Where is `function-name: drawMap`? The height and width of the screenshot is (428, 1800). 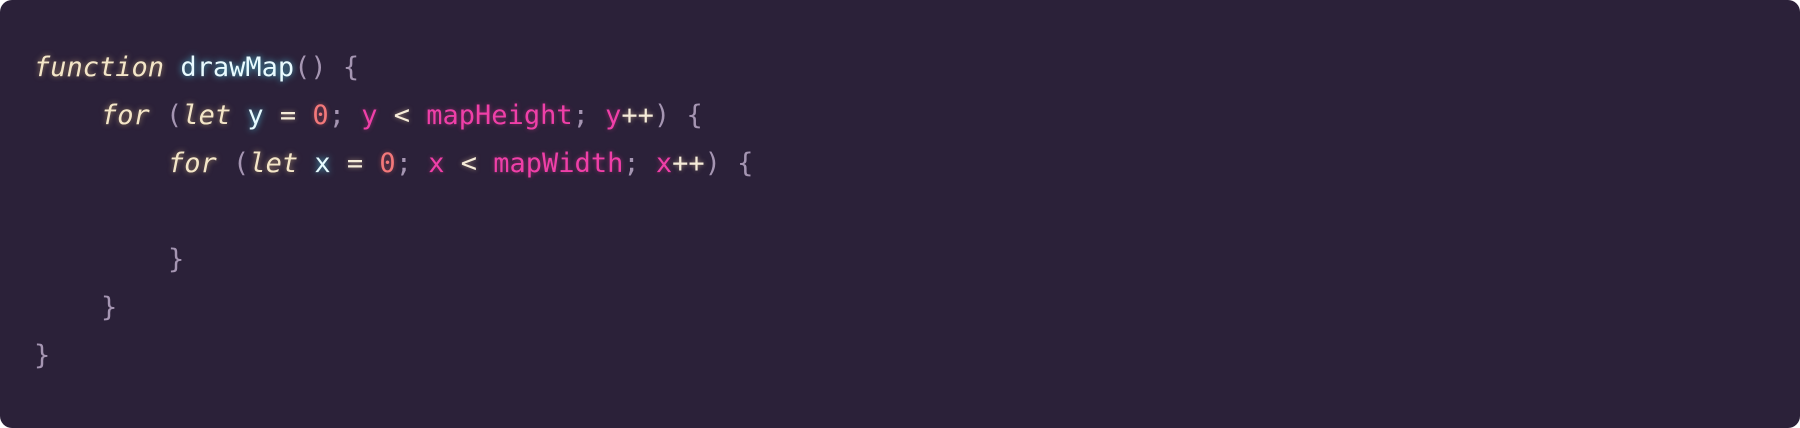
function-name: drawMap is located at coordinates (237, 67).